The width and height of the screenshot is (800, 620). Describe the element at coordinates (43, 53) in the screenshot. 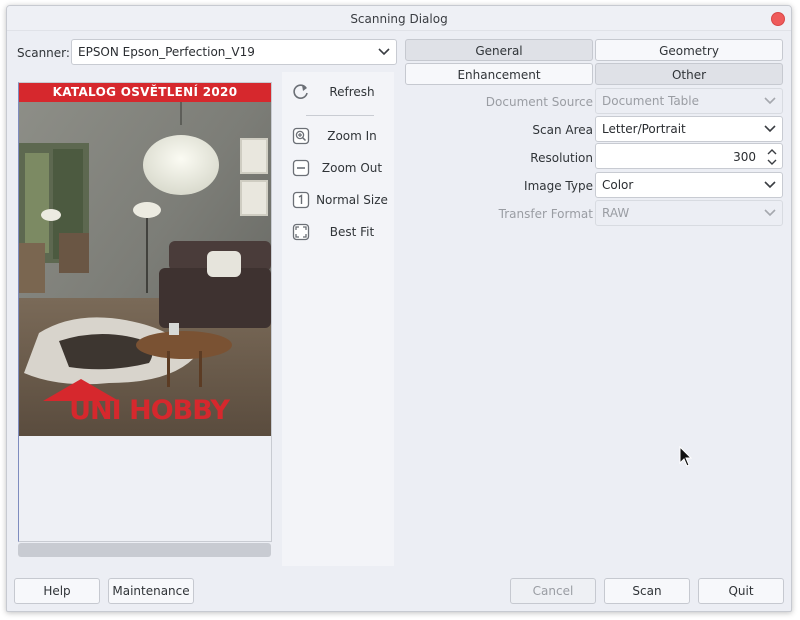

I see `scanner-label: Scanner:` at that location.